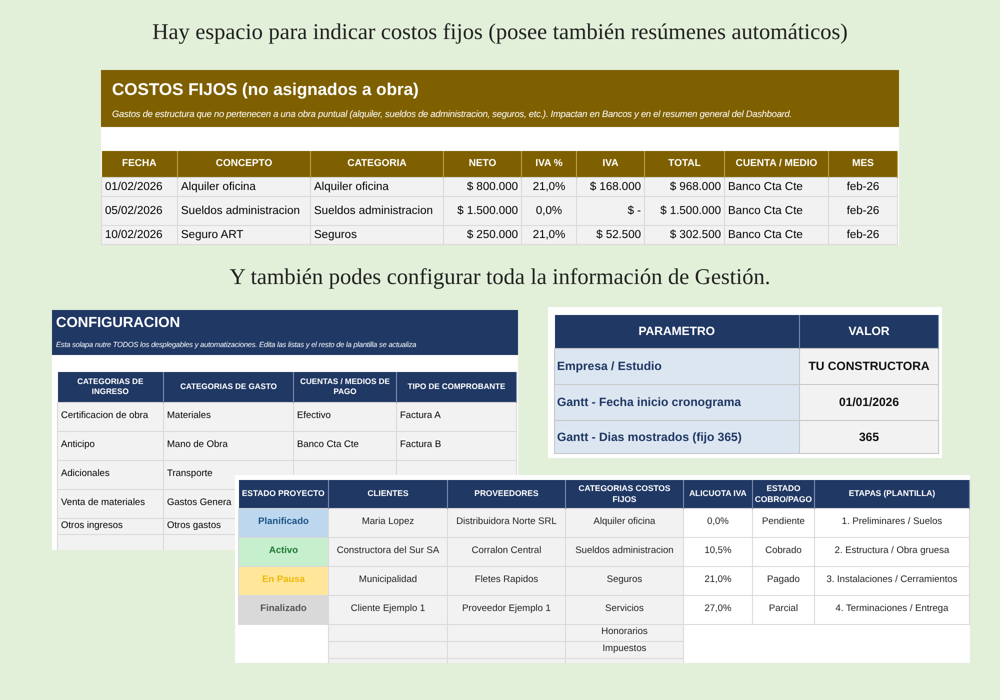  I want to click on table-cell: 05/02/2026, so click(140, 210).